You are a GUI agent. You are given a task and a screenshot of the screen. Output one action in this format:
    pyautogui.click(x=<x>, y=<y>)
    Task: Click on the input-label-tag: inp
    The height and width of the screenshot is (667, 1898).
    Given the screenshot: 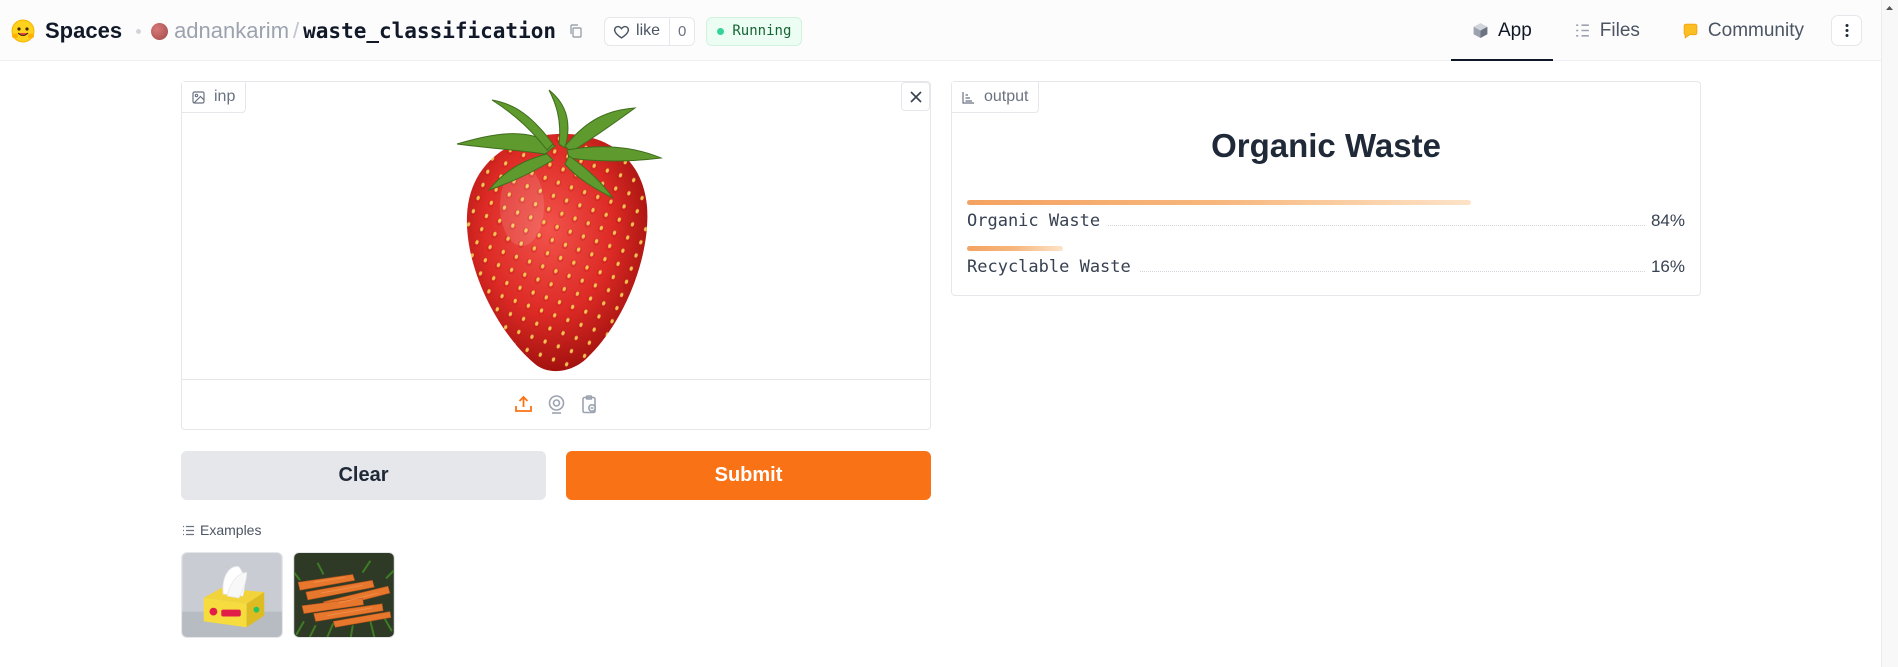 What is the action you would take?
    pyautogui.click(x=214, y=97)
    